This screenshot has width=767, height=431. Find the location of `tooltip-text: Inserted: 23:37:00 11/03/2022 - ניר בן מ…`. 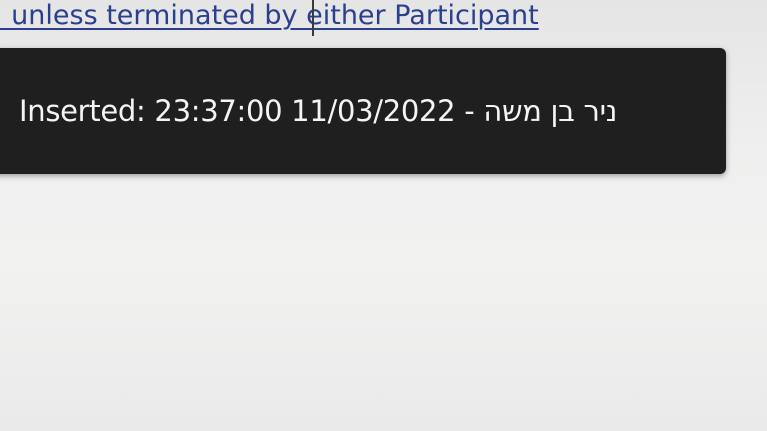

tooltip-text: Inserted: 23:37:00 11/03/2022 - ניר בן מ… is located at coordinates (318, 111).